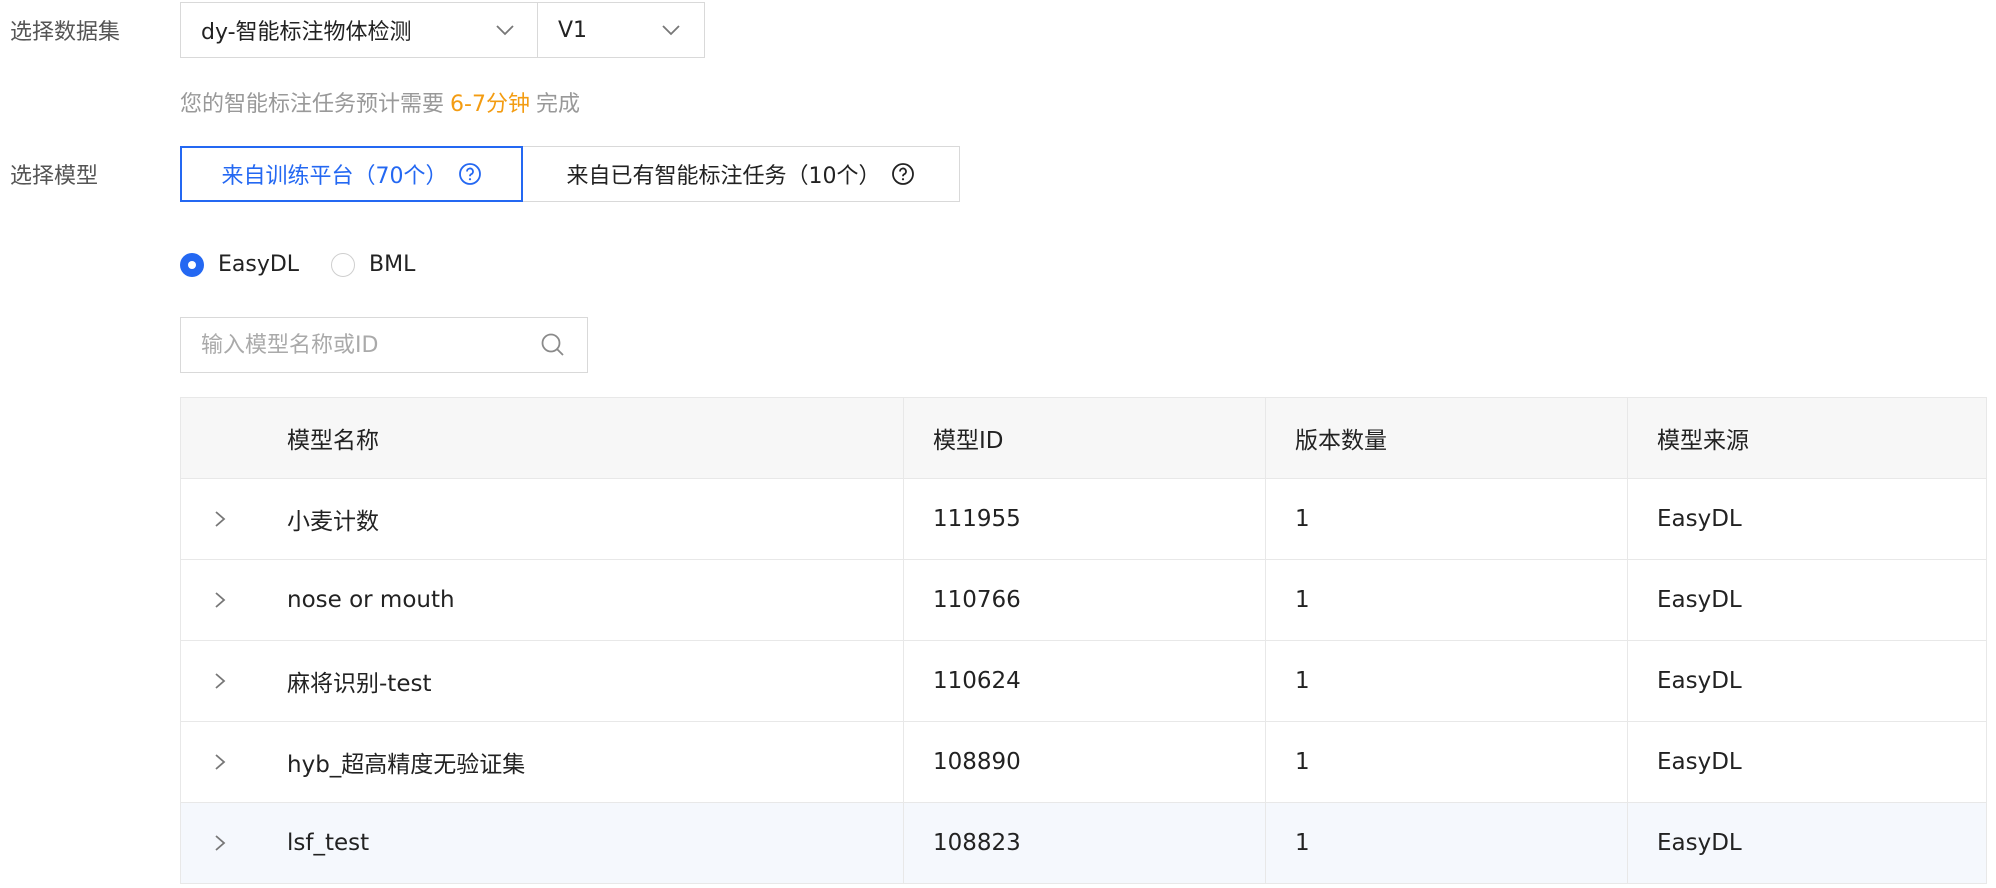  I want to click on table-row: nose or mouth 110766 1 EasyDL, so click(1083, 600).